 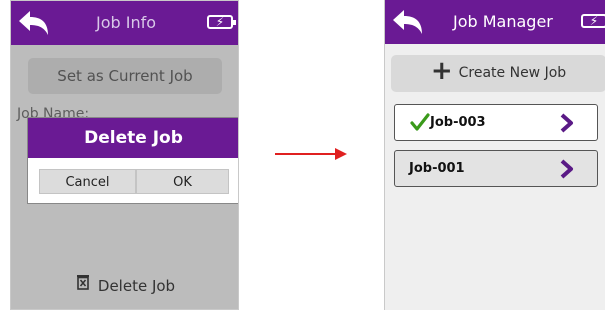 I want to click on job-list-item: Job-003, so click(x=496, y=122).